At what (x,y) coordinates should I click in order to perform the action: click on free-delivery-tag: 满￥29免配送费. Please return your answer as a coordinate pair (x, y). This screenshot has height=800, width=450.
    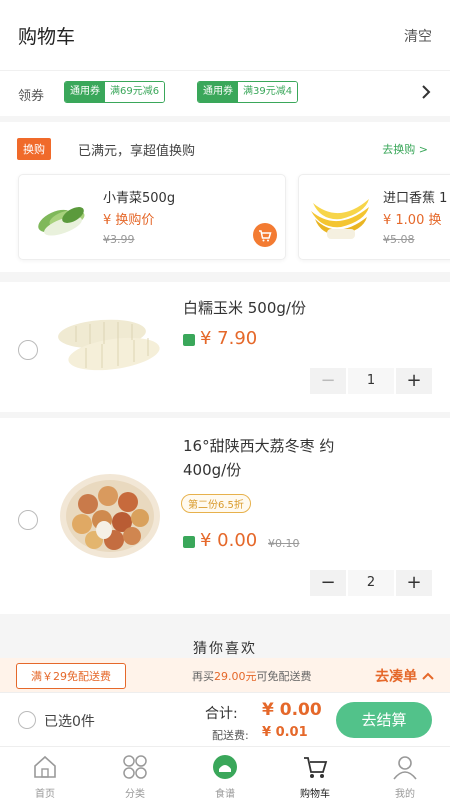
    Looking at the image, I should click on (71, 676).